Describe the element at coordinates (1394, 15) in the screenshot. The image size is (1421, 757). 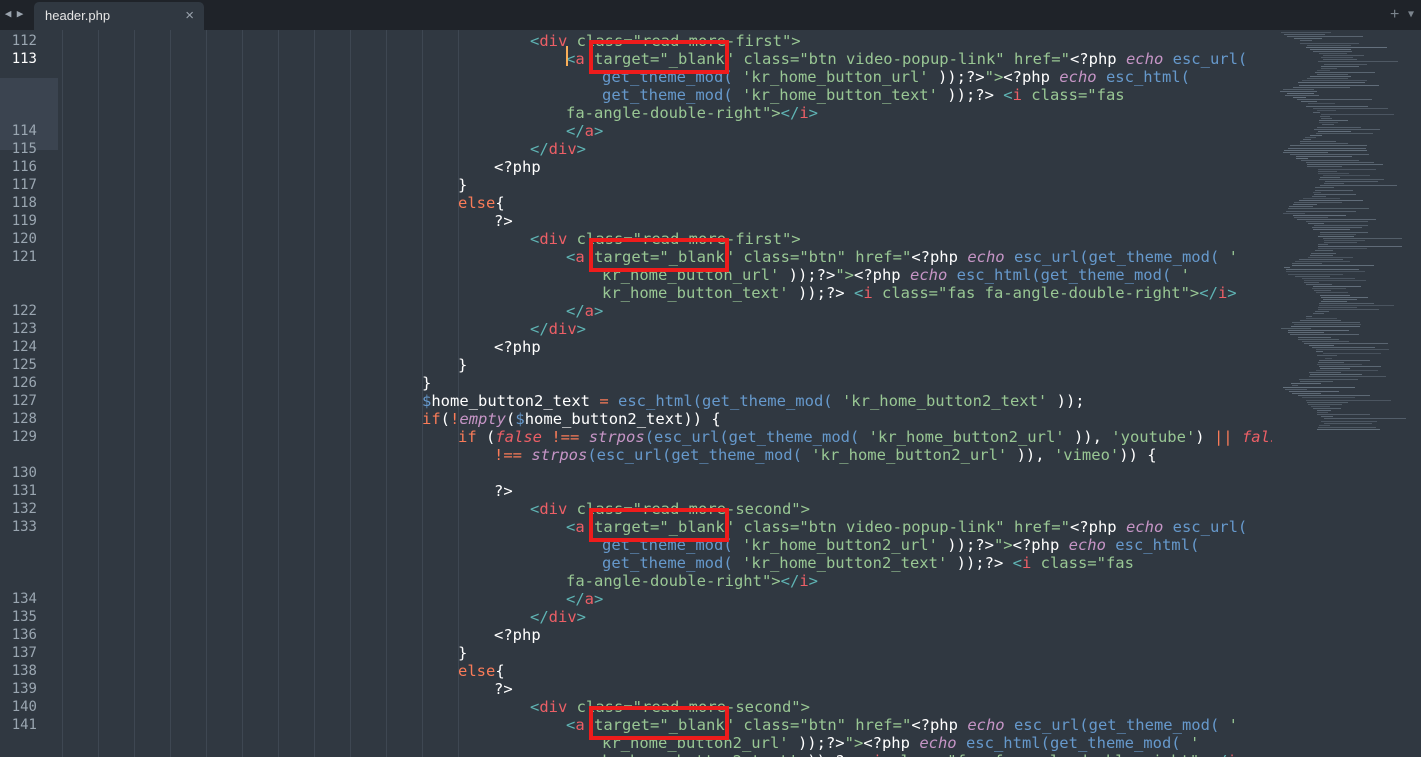
I see `new-tab-icon: +` at that location.